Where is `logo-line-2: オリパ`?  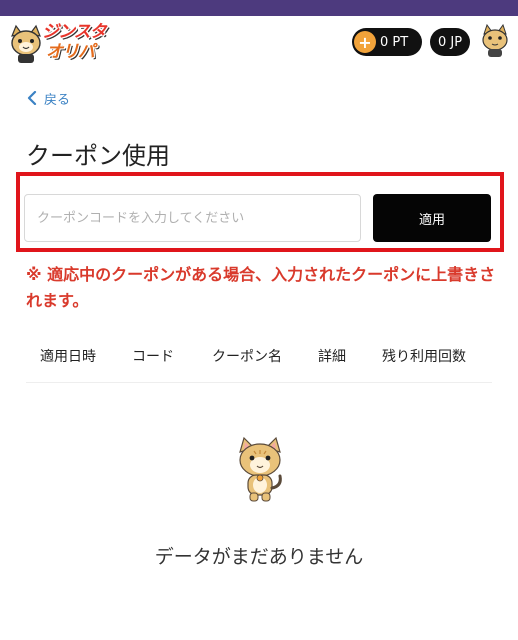
logo-line-2: オリパ is located at coordinates (70, 52).